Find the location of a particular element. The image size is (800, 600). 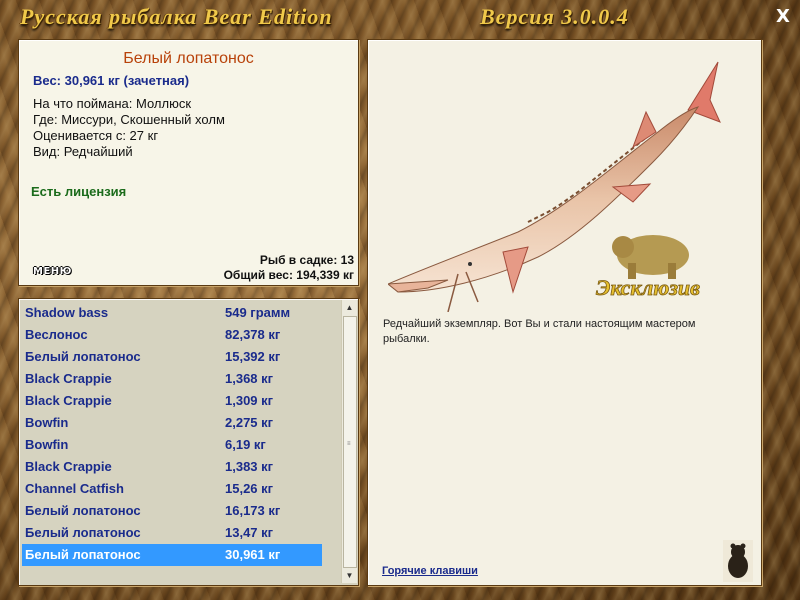

list-item: Black Crappie 1,368 кг is located at coordinates (173, 379).